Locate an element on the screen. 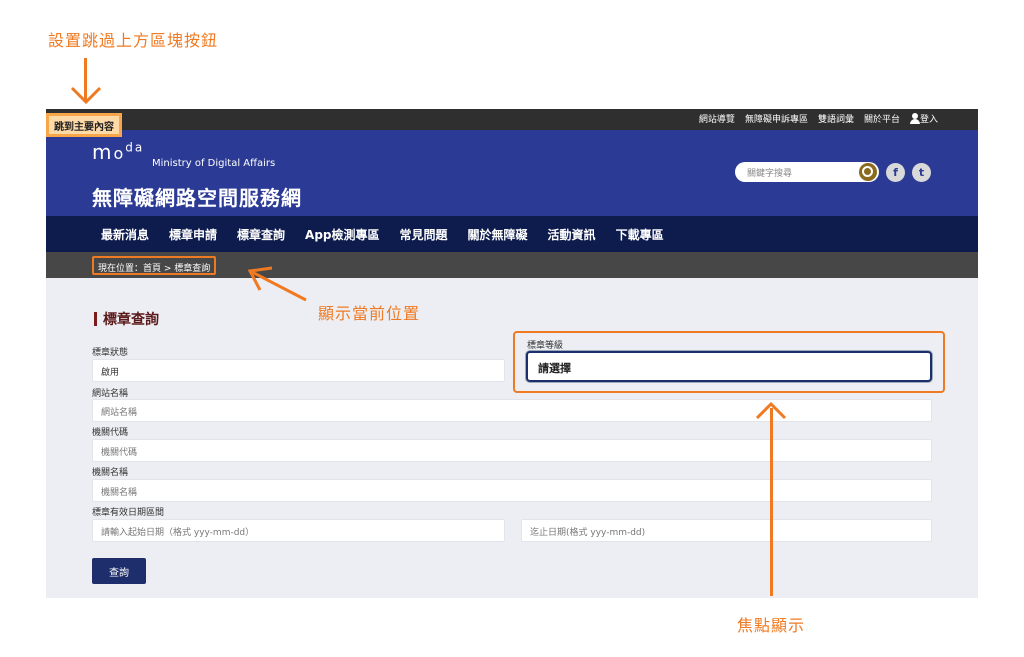 This screenshot has width=1024, height=657. ministry-name: Ministry of Digital Affairs is located at coordinates (214, 163).